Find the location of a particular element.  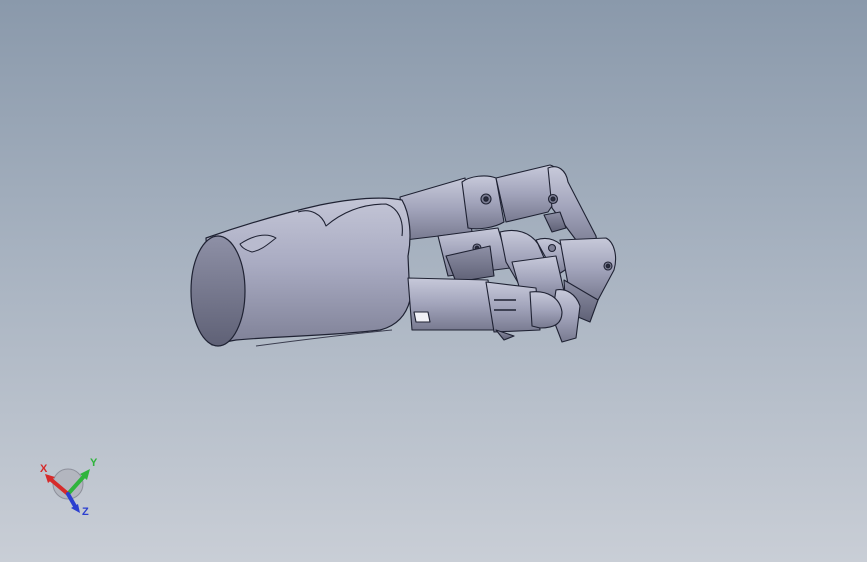

x-axis-label: X is located at coordinates (44, 469).